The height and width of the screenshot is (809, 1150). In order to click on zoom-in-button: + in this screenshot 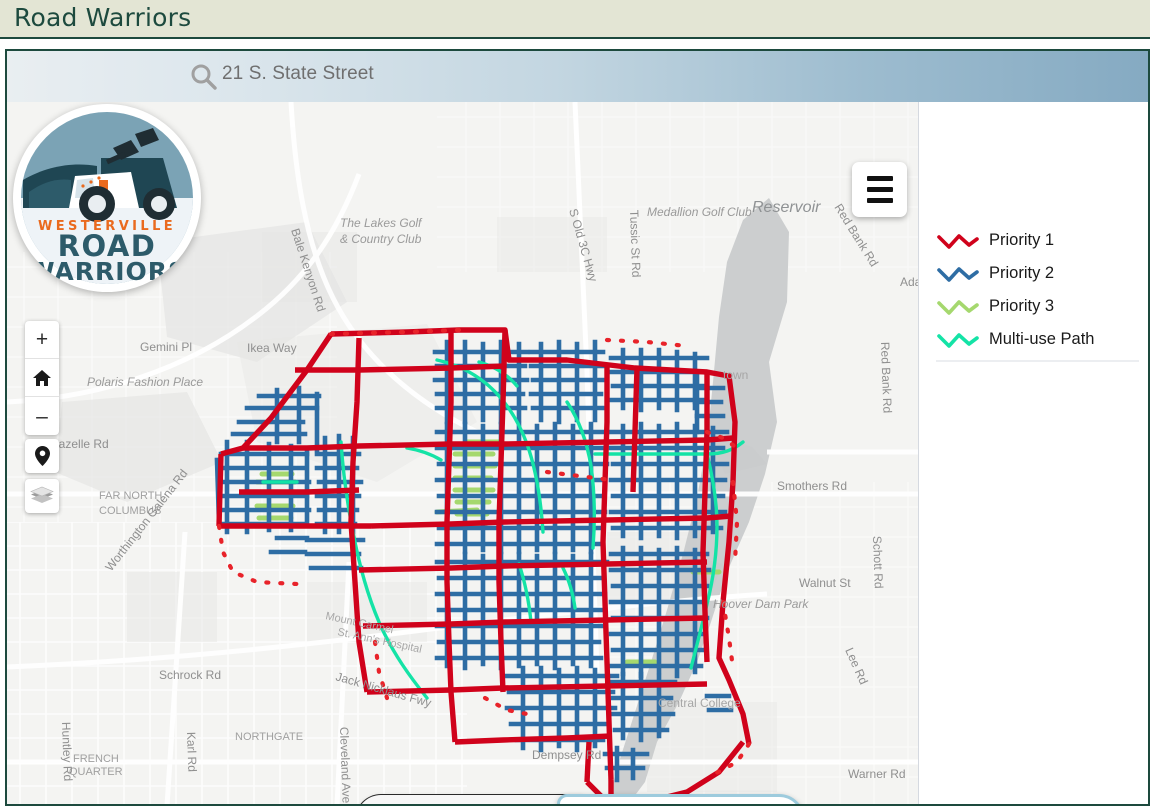, I will do `click(42, 340)`.